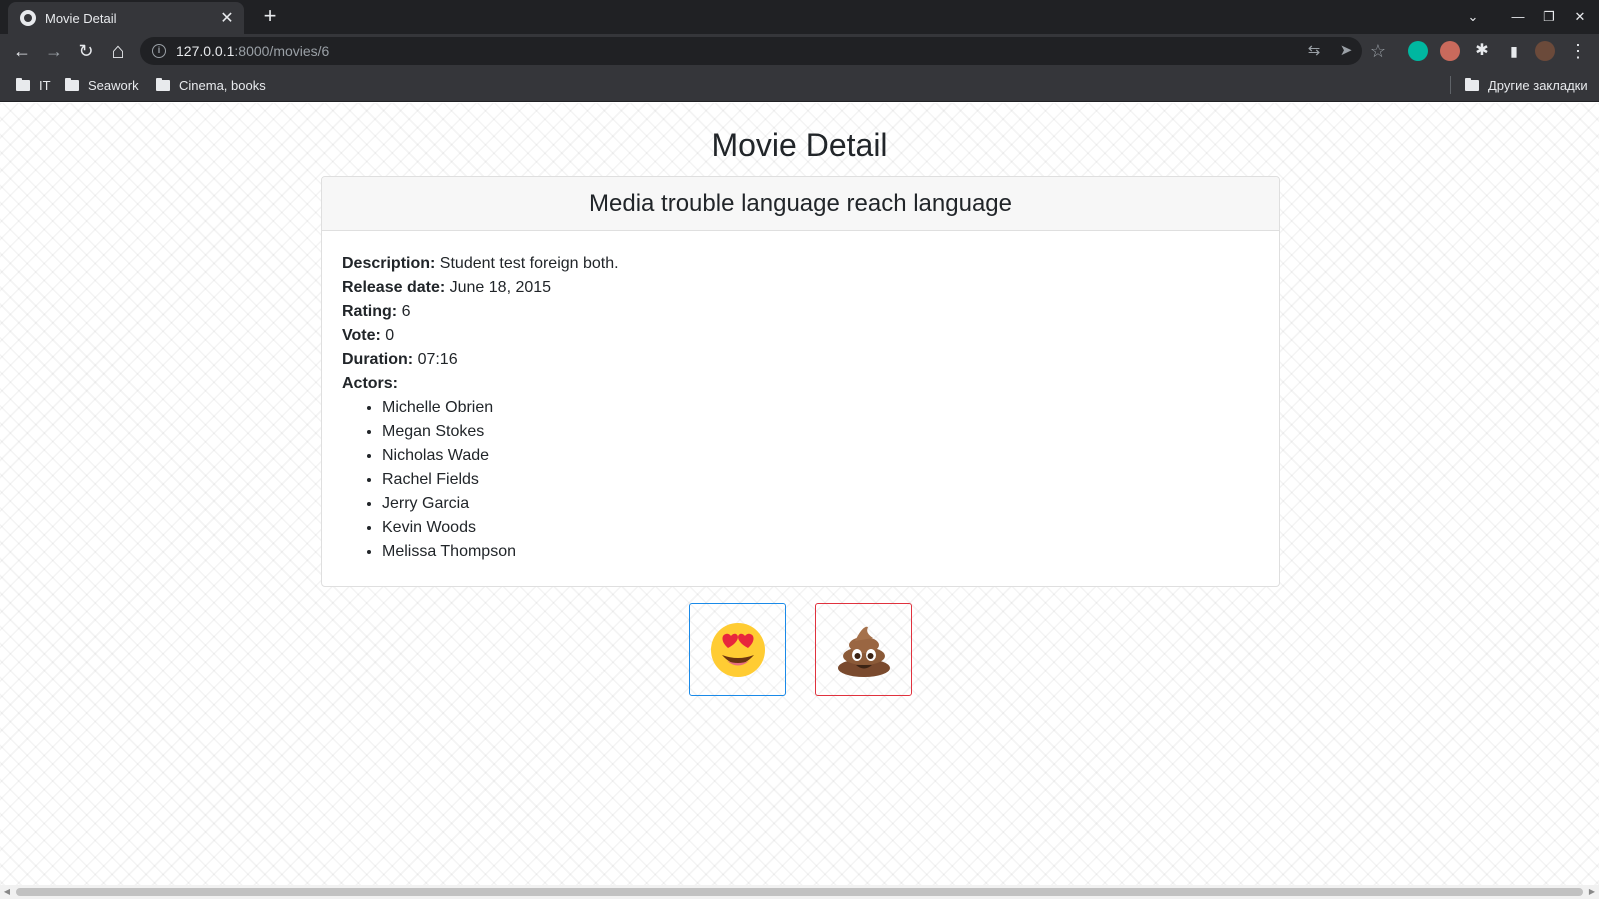 The image size is (1599, 899). What do you see at coordinates (370, 383) in the screenshot?
I see `actors-row: Actors:` at bounding box center [370, 383].